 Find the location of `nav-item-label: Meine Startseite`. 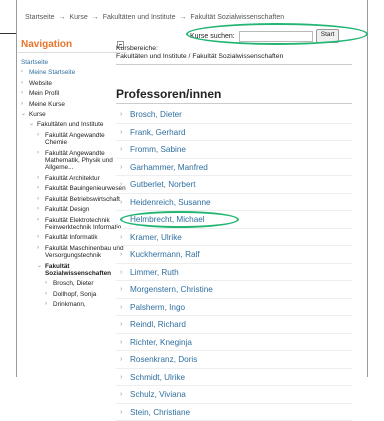

nav-item-label: Meine Startseite is located at coordinates (52, 72).